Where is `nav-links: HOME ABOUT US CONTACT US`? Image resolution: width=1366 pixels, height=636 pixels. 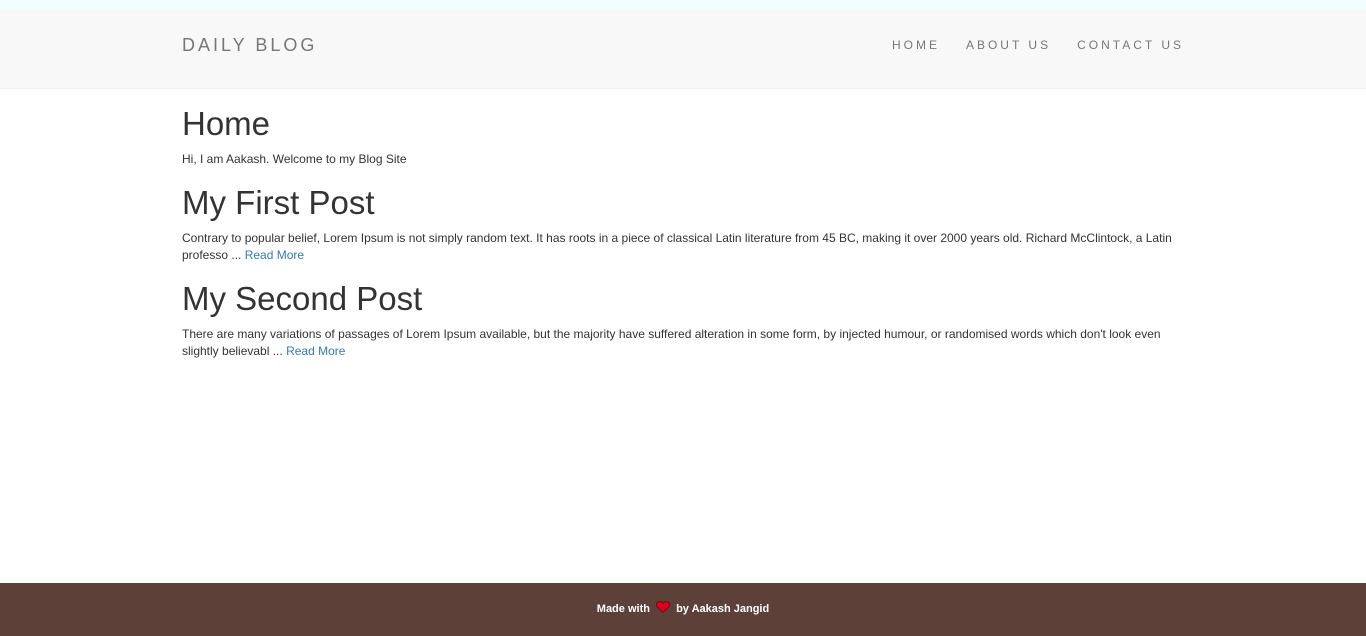
nav-links: HOME ABOUT US CONTACT US is located at coordinates (1025, 45).